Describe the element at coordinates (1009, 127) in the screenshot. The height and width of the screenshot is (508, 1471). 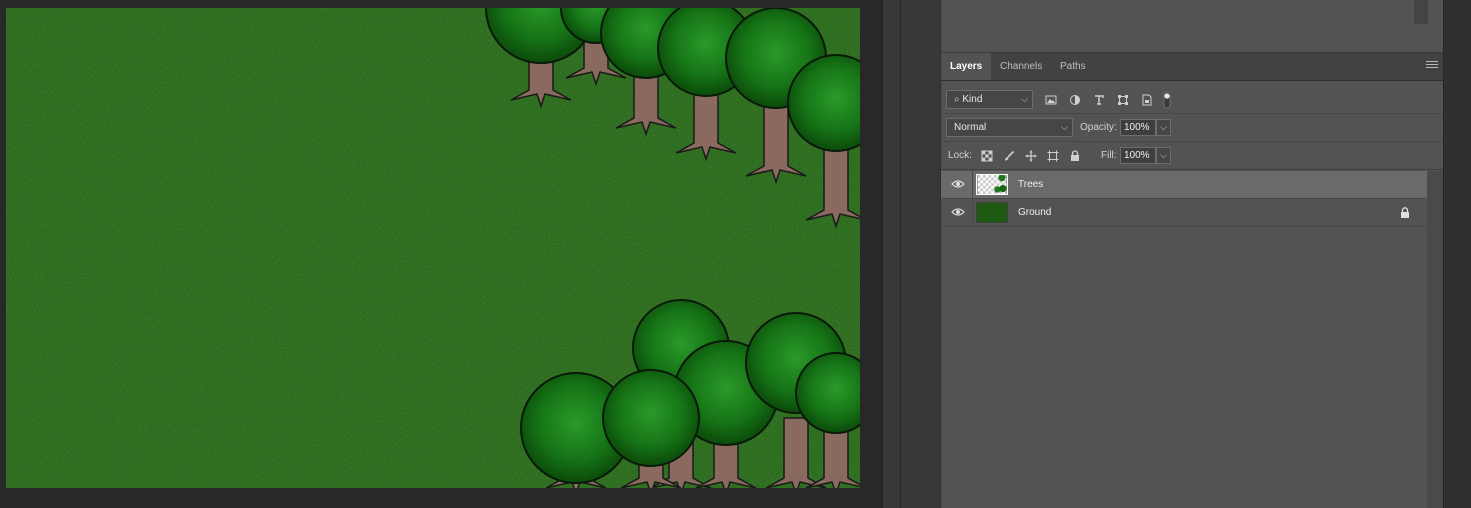
I see `blend-mode-dropdown: Normal ⌵` at that location.